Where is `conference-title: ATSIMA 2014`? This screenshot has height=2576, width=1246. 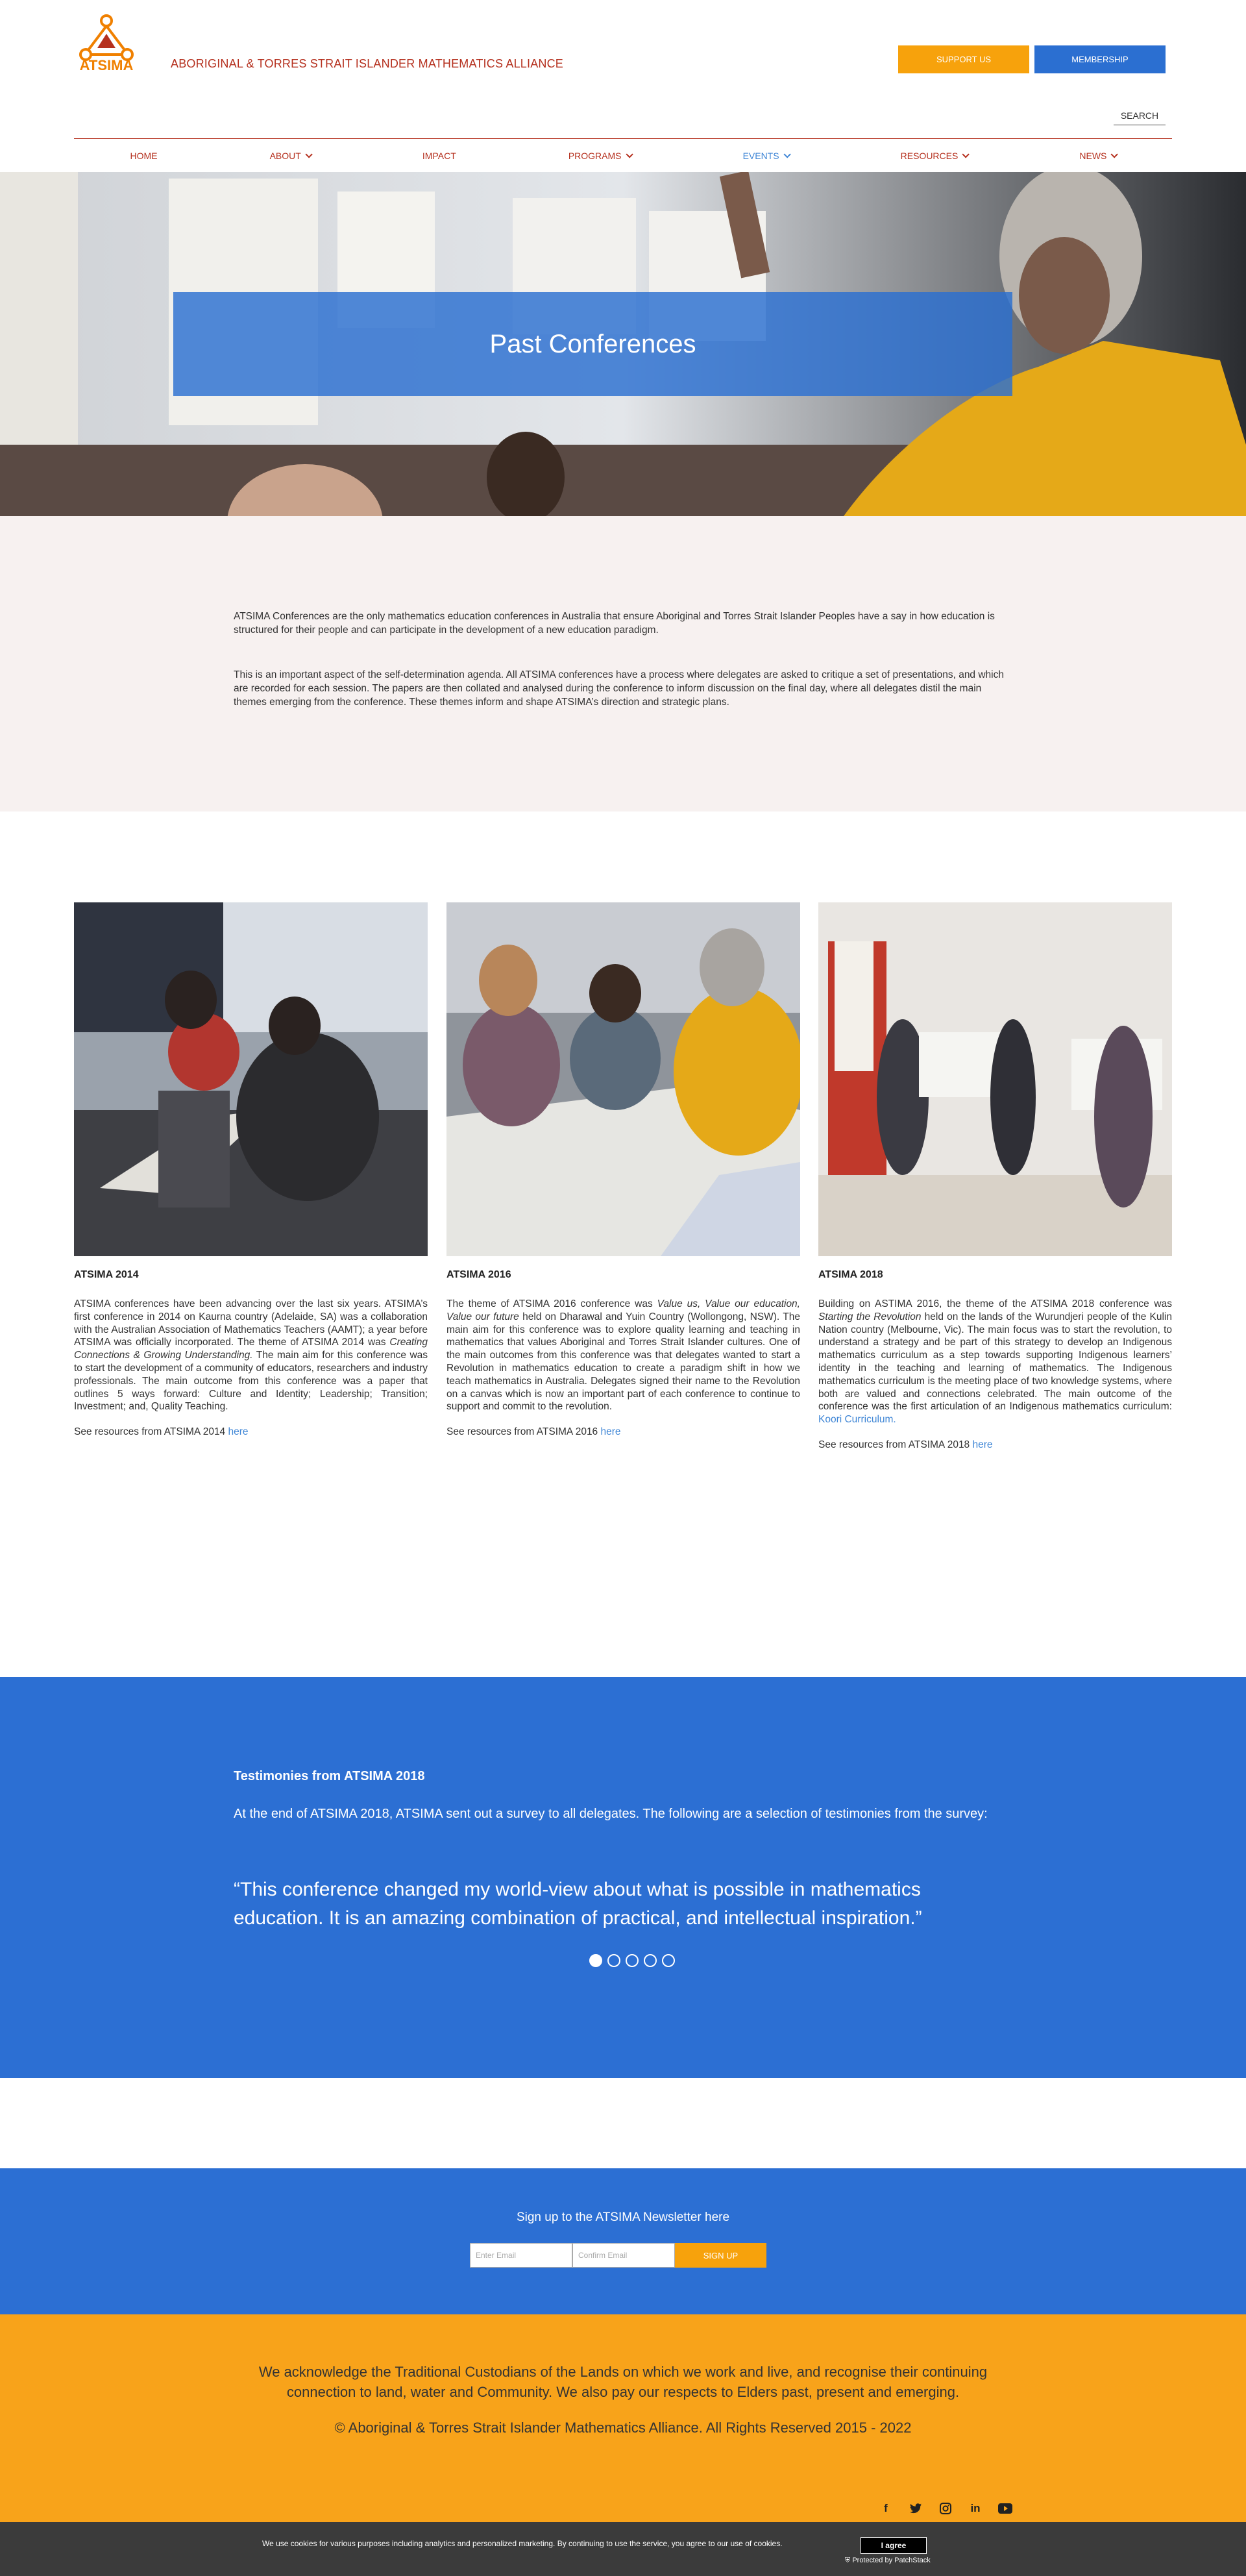
conference-title: ATSIMA 2014 is located at coordinates (106, 1274).